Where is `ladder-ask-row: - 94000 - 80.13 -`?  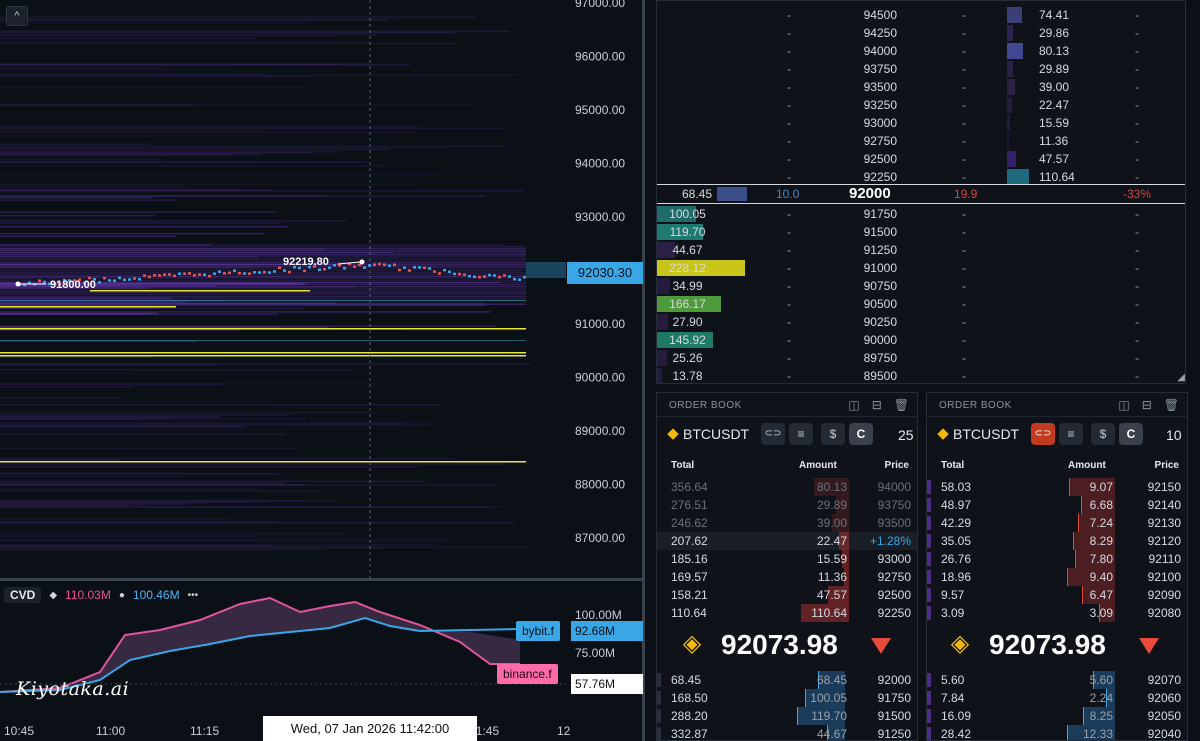
ladder-ask-row: - 94000 - 80.13 - is located at coordinates (921, 51).